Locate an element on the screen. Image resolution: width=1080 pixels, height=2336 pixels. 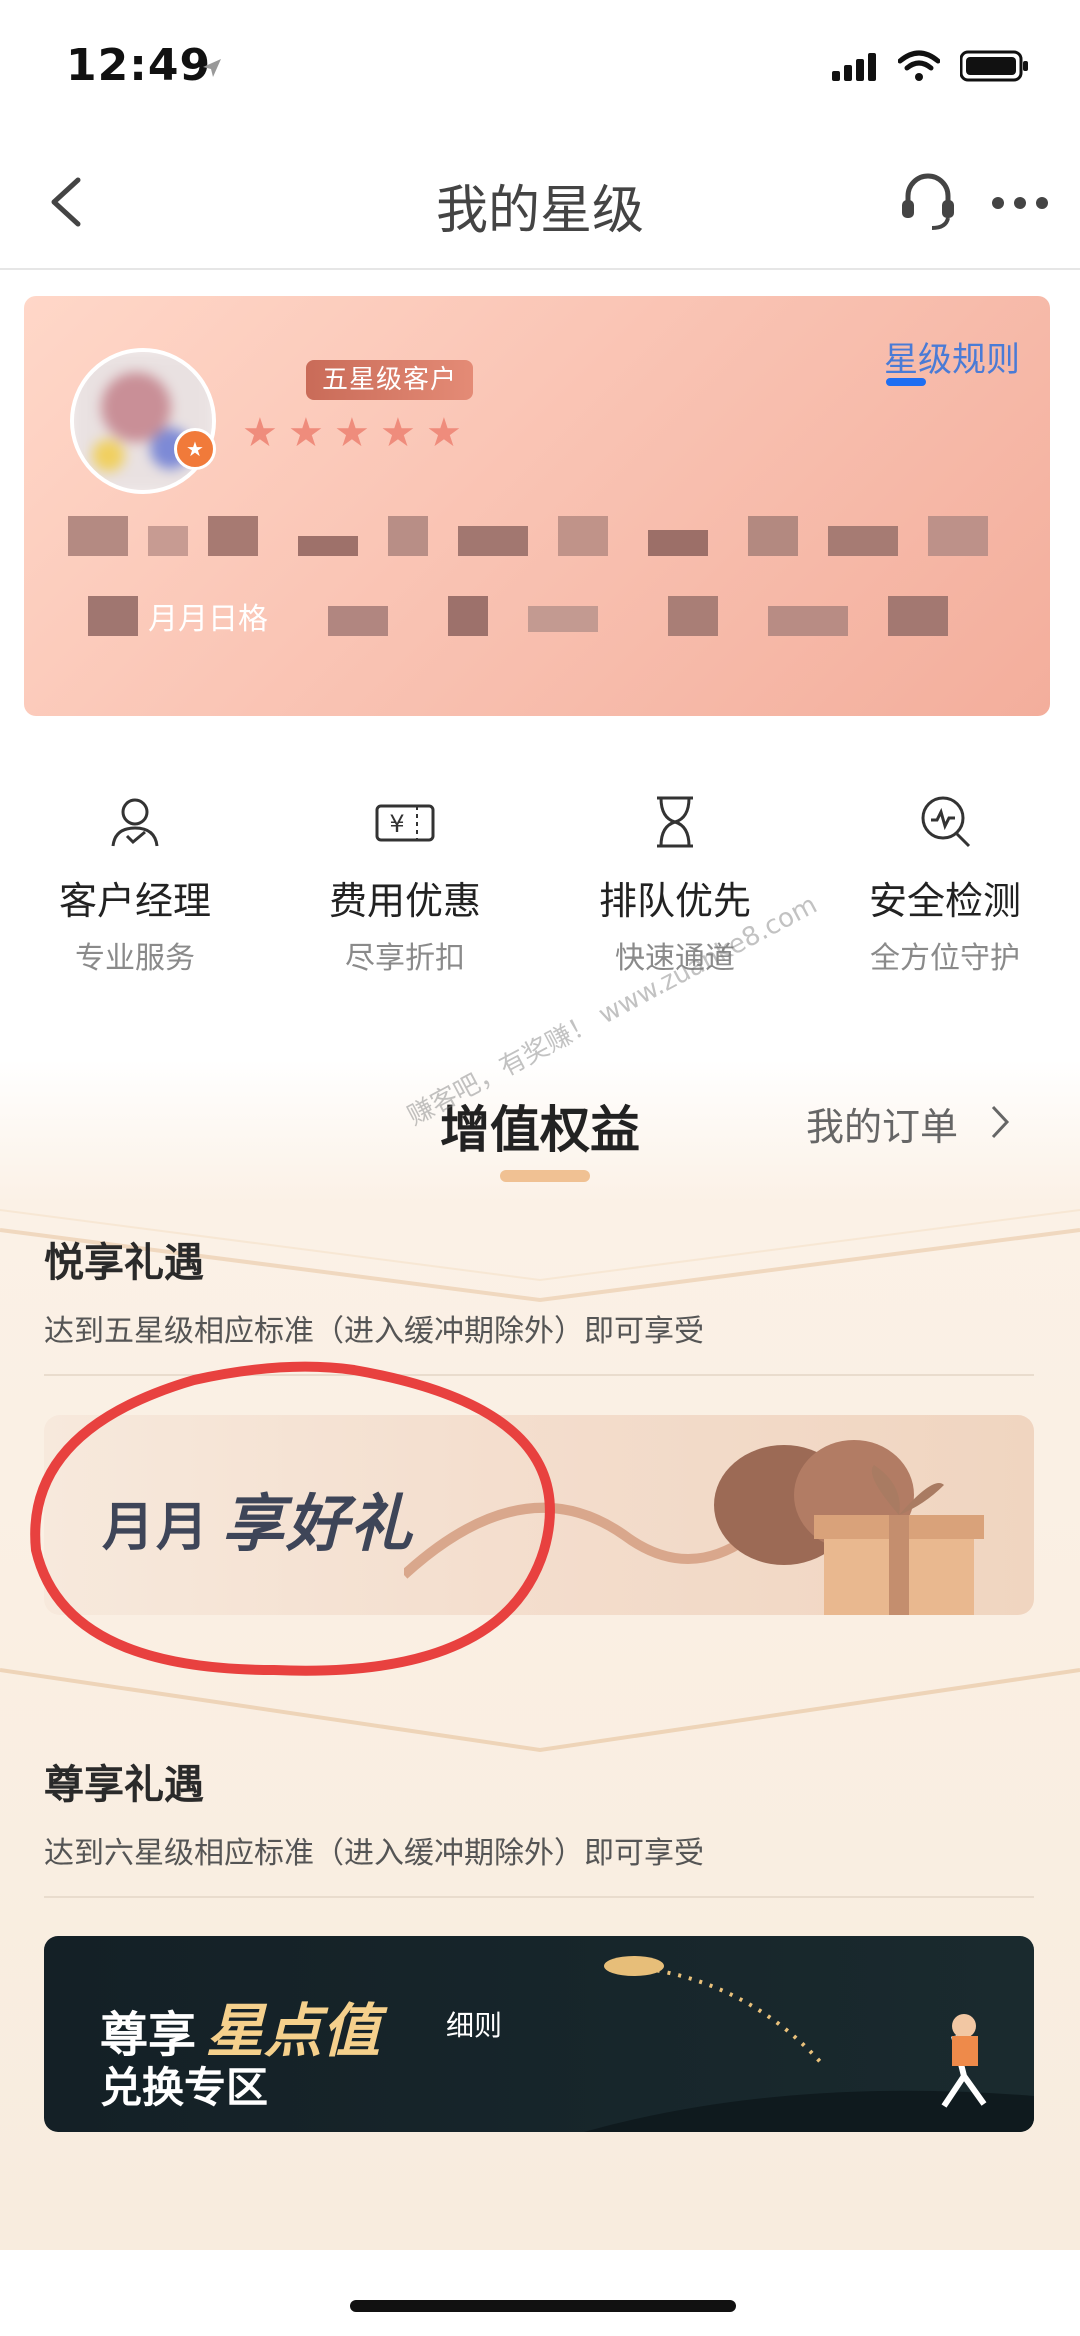
chevron-right-icon is located at coordinates (1000, 1122).